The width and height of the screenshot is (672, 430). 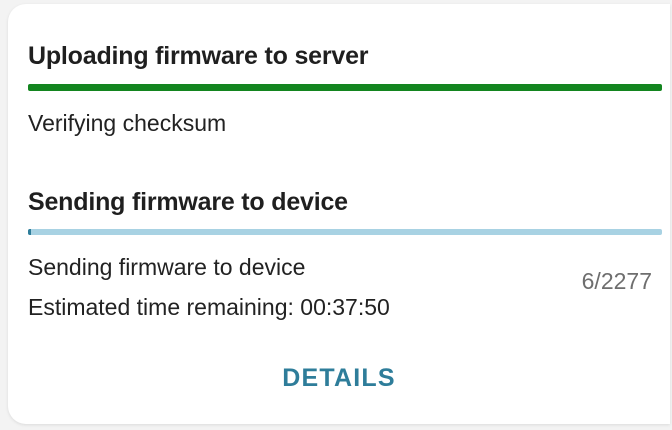 I want to click on send-progress-bar, so click(x=345, y=232).